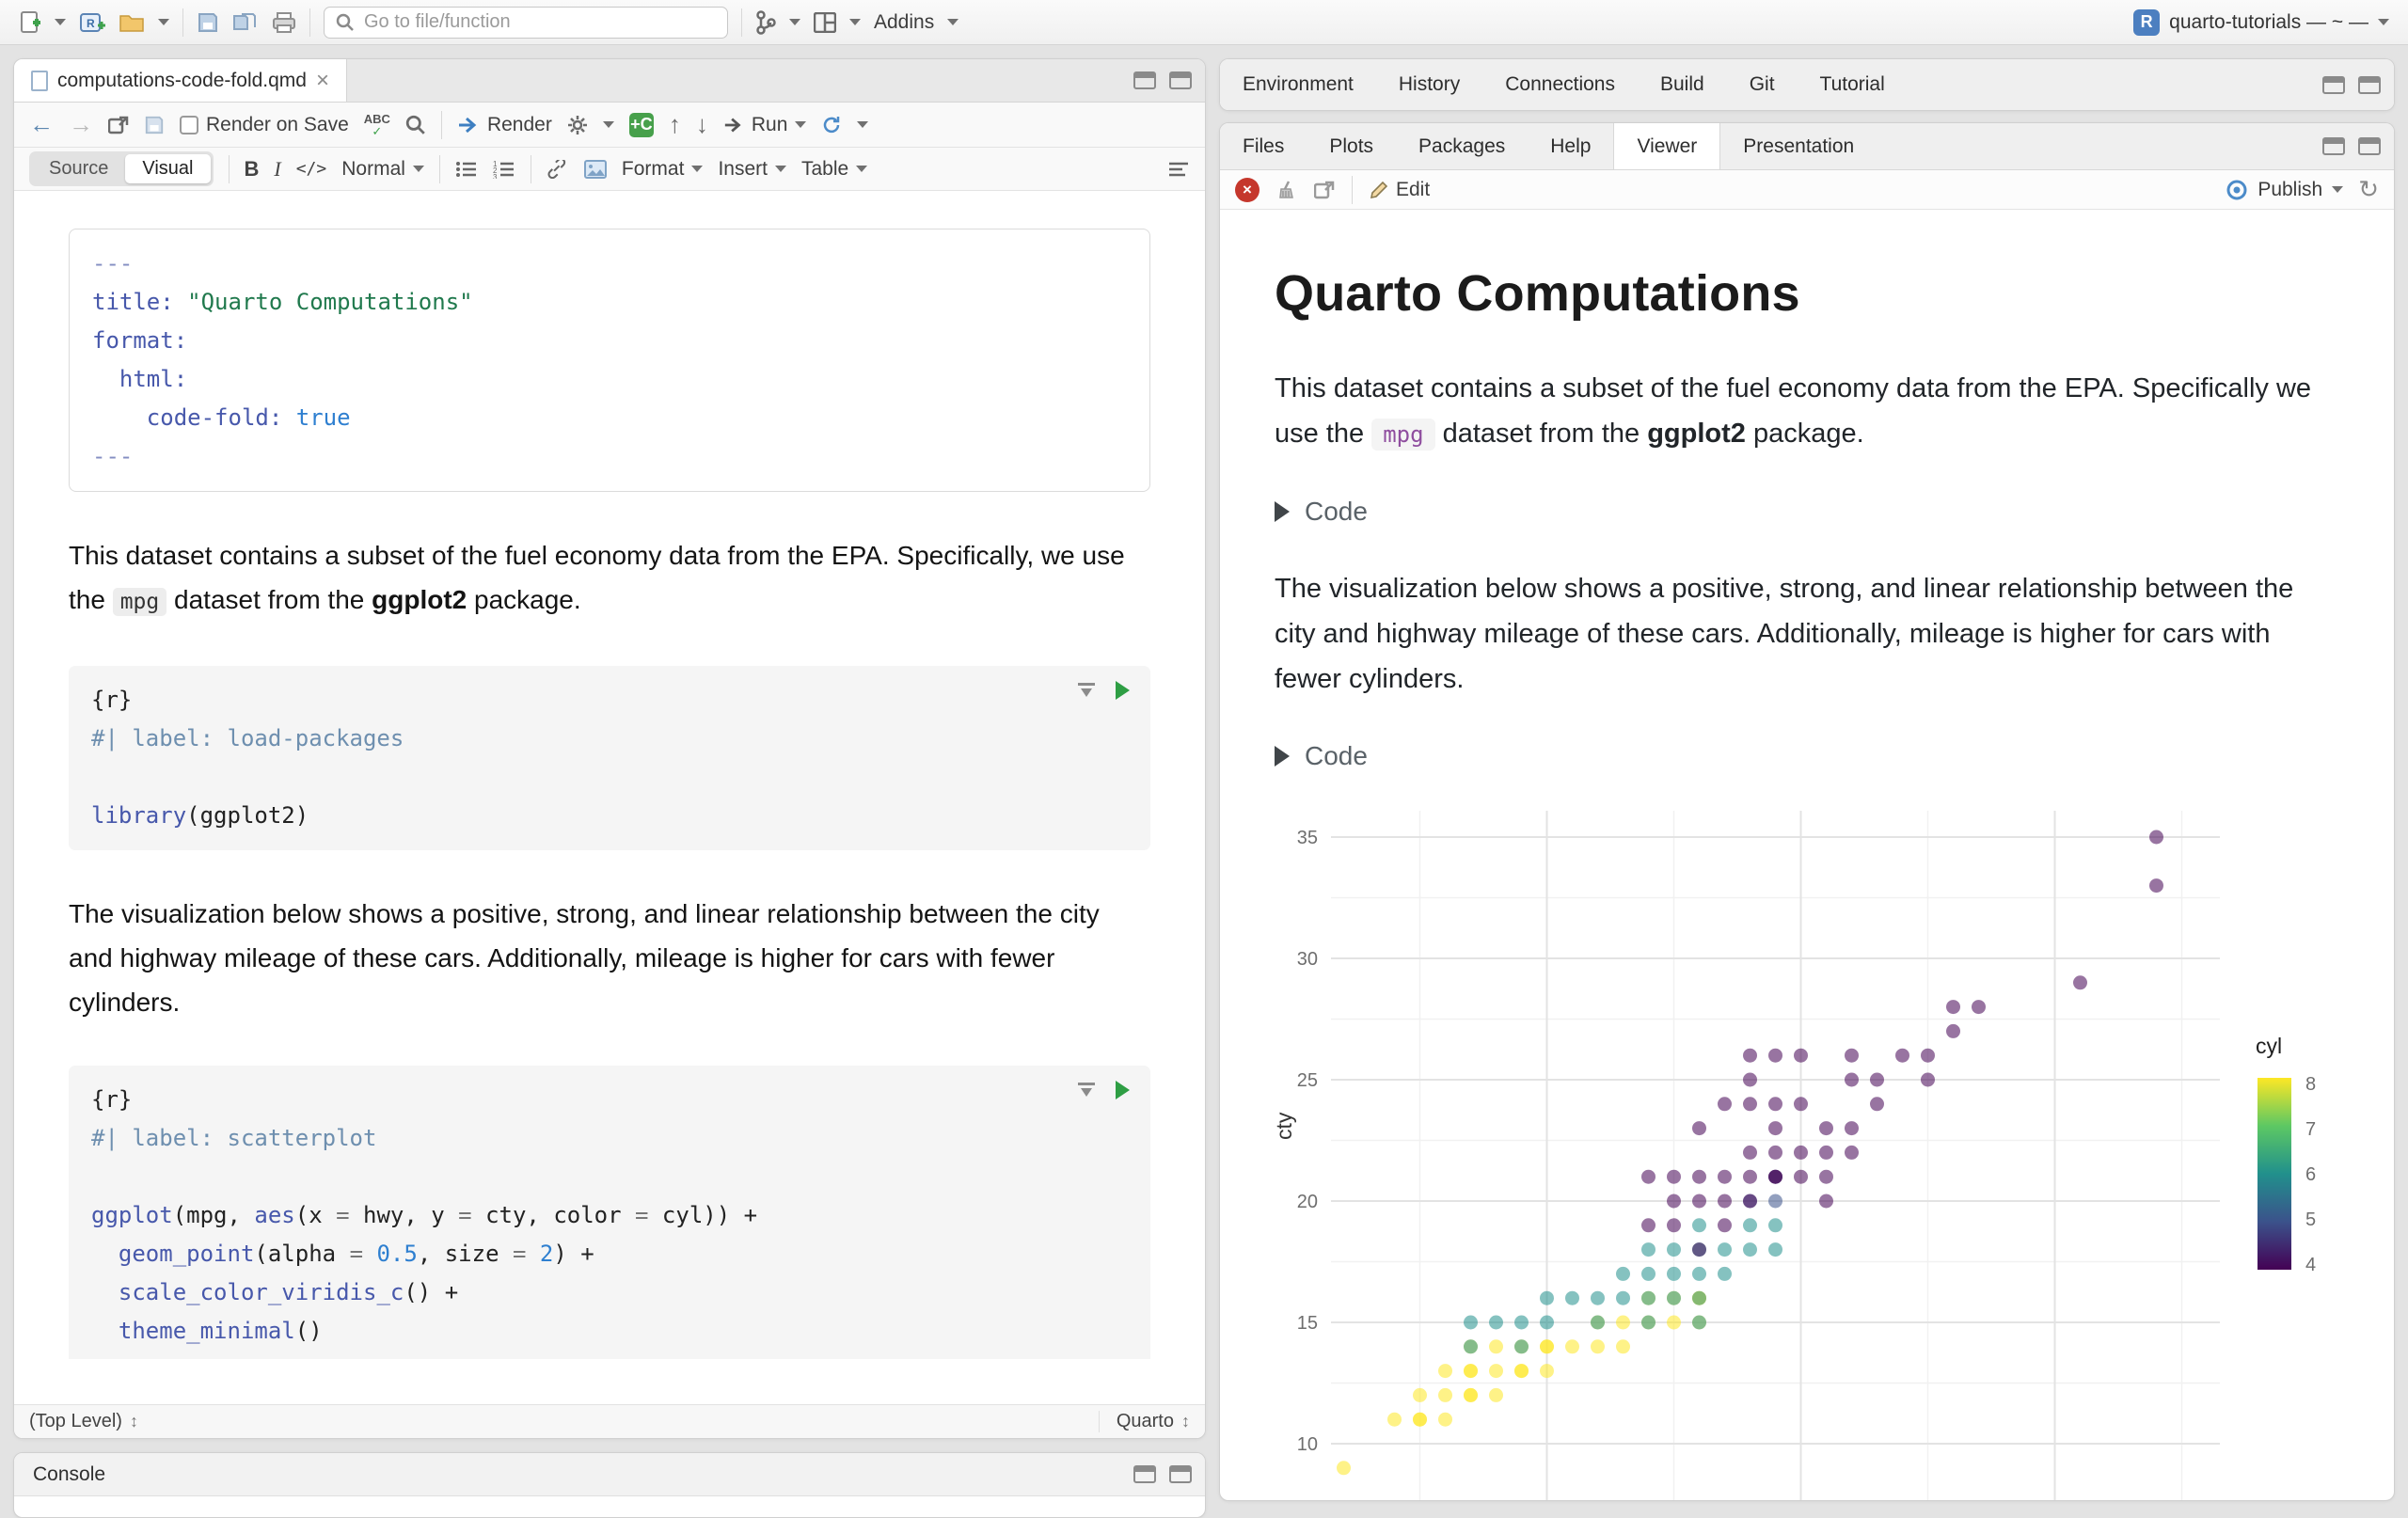 The height and width of the screenshot is (1518, 2408). What do you see at coordinates (863, 125) in the screenshot?
I see `rerun-caret-icon` at bounding box center [863, 125].